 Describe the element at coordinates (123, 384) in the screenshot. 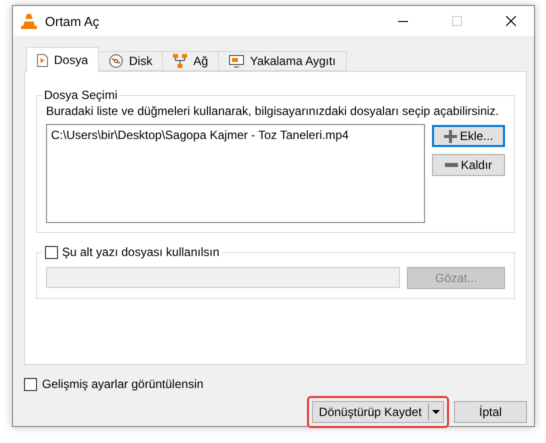

I see `checkbox-label: Gelişmiş ayarlar görüntülensin` at that location.